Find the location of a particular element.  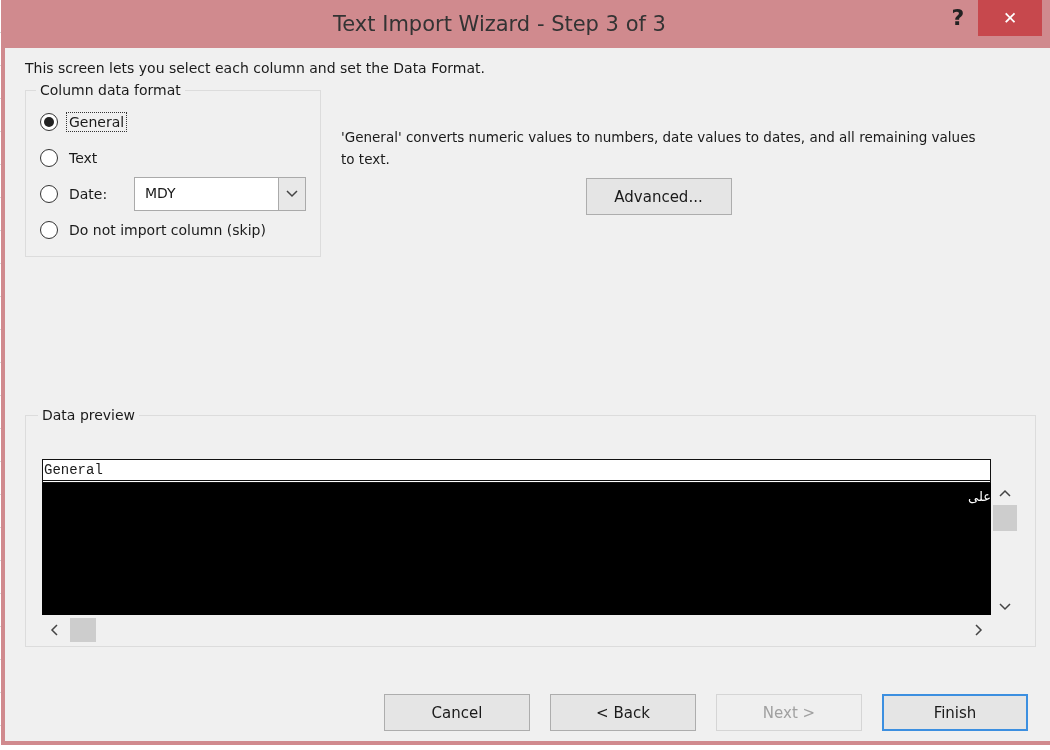

radio-label: Text is located at coordinates (83, 158).